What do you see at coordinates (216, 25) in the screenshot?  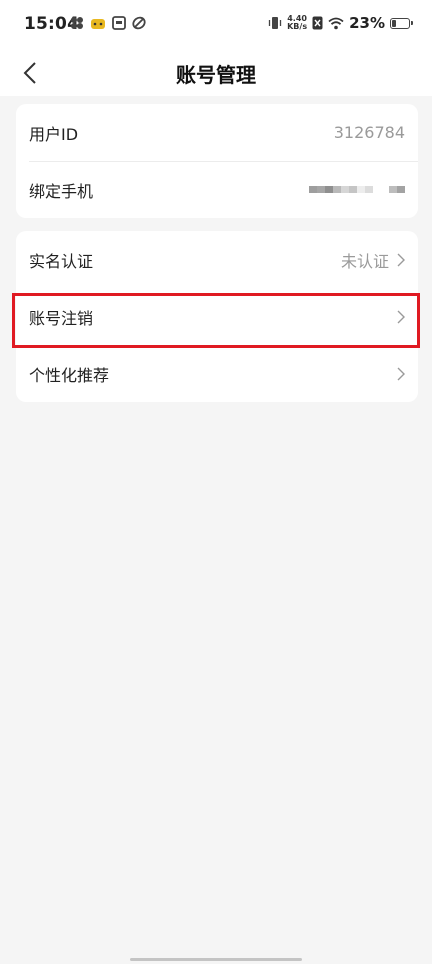 I see `status-bar: 15:04 4.40 KB/s 23%` at bounding box center [216, 25].